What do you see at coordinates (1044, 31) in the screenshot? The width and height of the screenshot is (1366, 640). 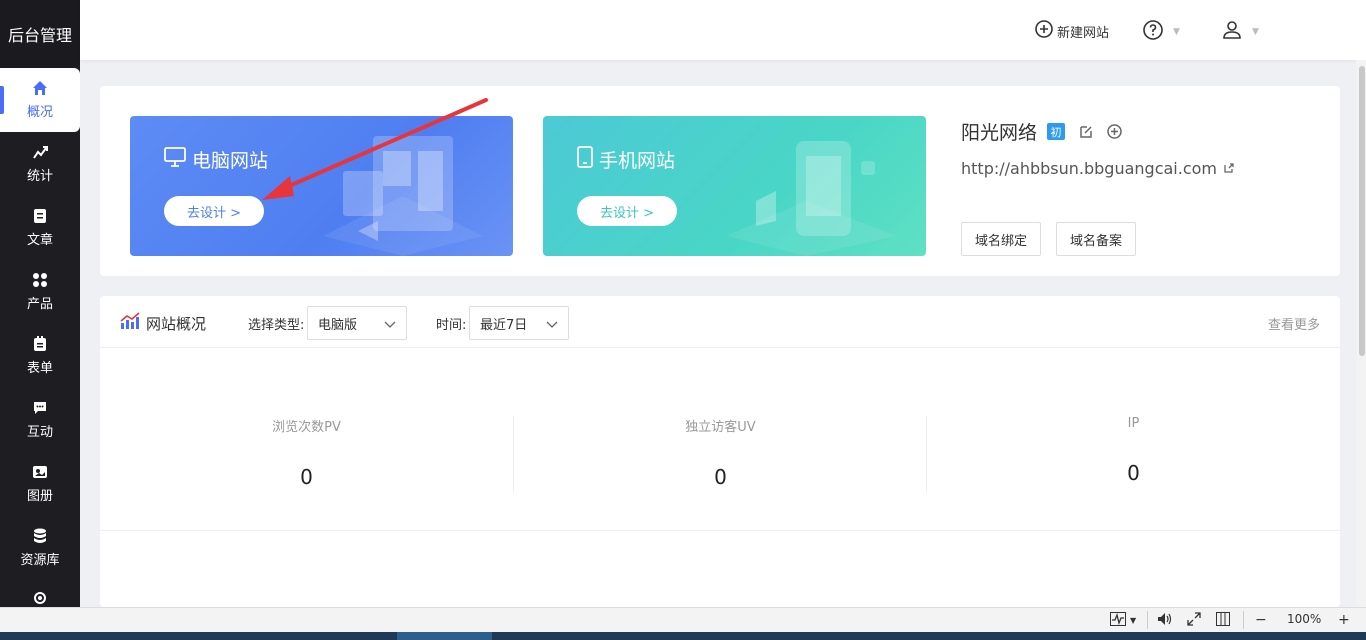 I see `plus-circle-icon` at bounding box center [1044, 31].